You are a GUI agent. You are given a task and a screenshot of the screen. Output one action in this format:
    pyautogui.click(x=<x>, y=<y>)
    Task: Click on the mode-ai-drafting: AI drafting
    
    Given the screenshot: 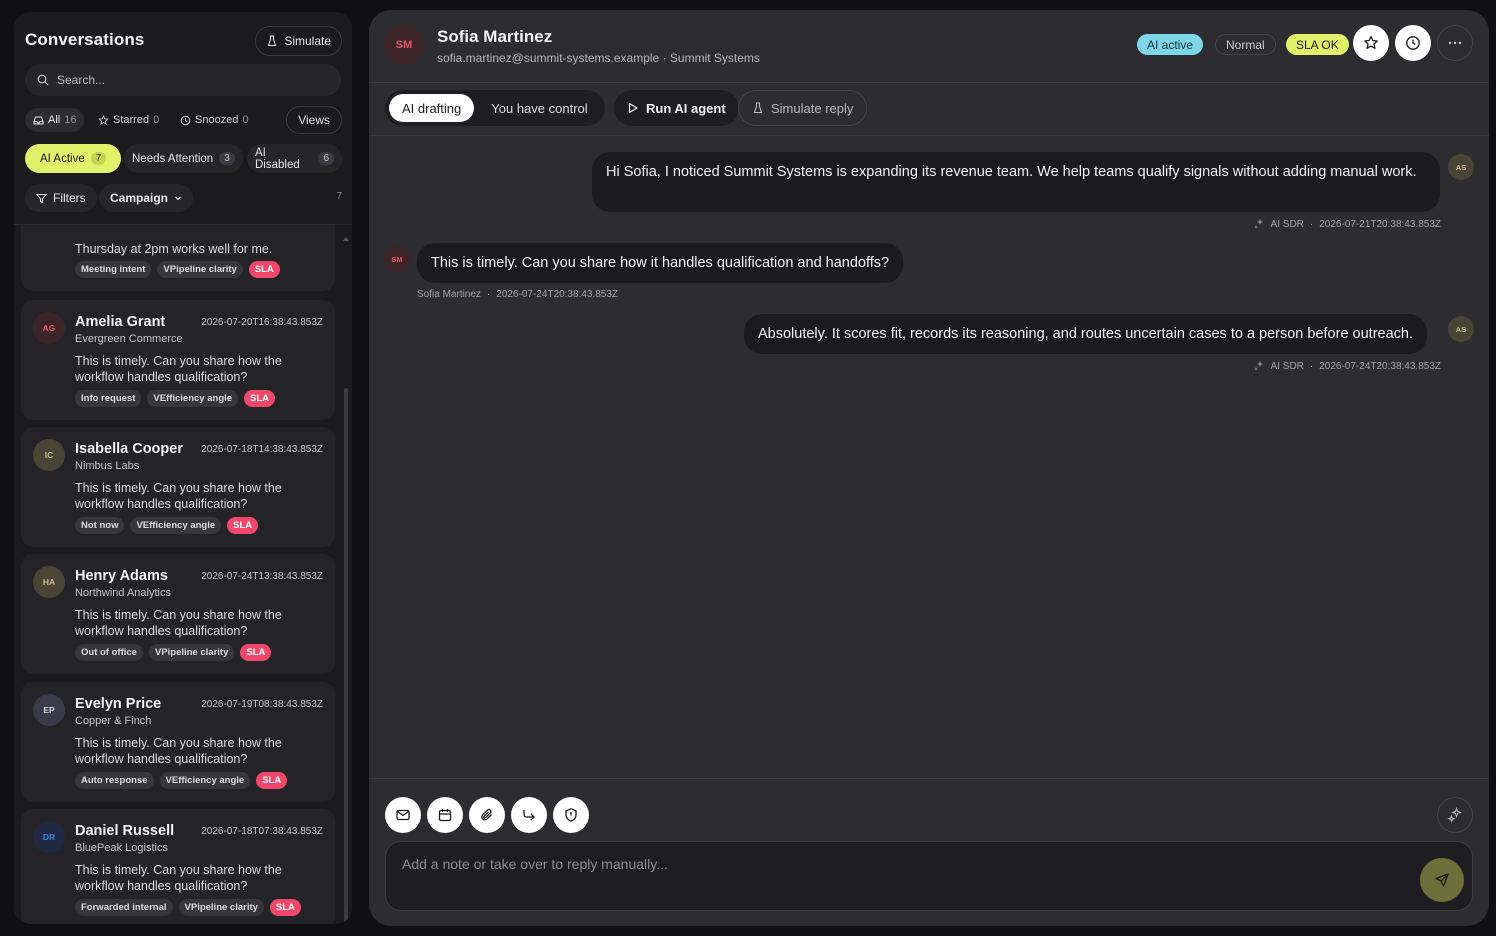 What is the action you would take?
    pyautogui.click(x=432, y=108)
    